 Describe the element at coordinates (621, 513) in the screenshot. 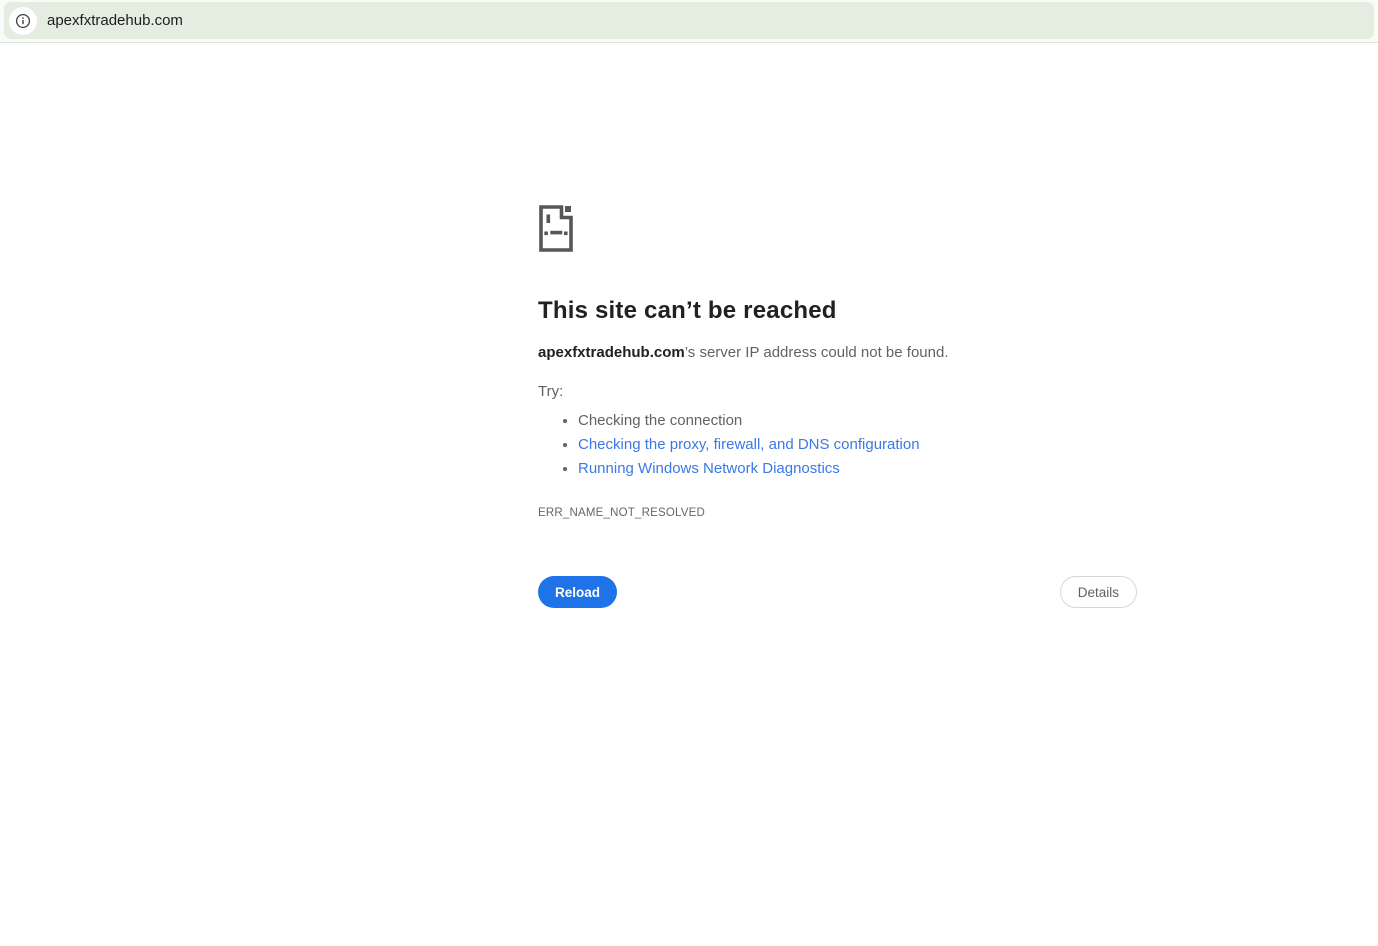

I see `error-code: ERR_NAME_NOT_RESOLVED` at that location.